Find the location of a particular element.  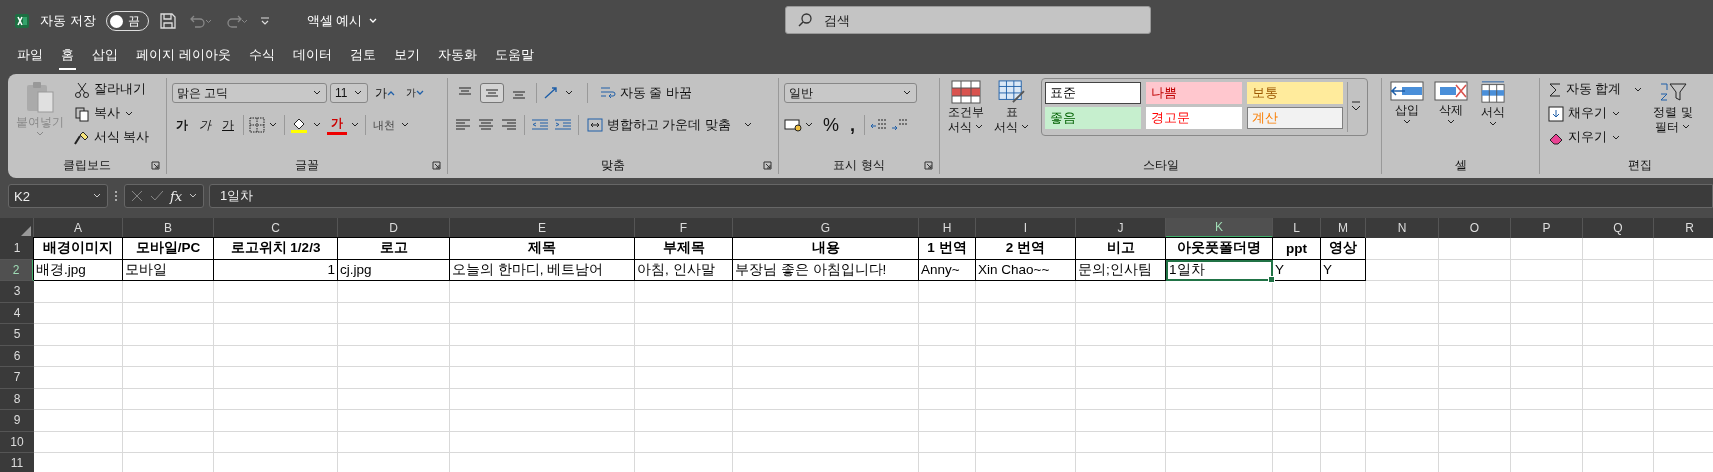

decrease-decimal-icon is located at coordinates (900, 125).